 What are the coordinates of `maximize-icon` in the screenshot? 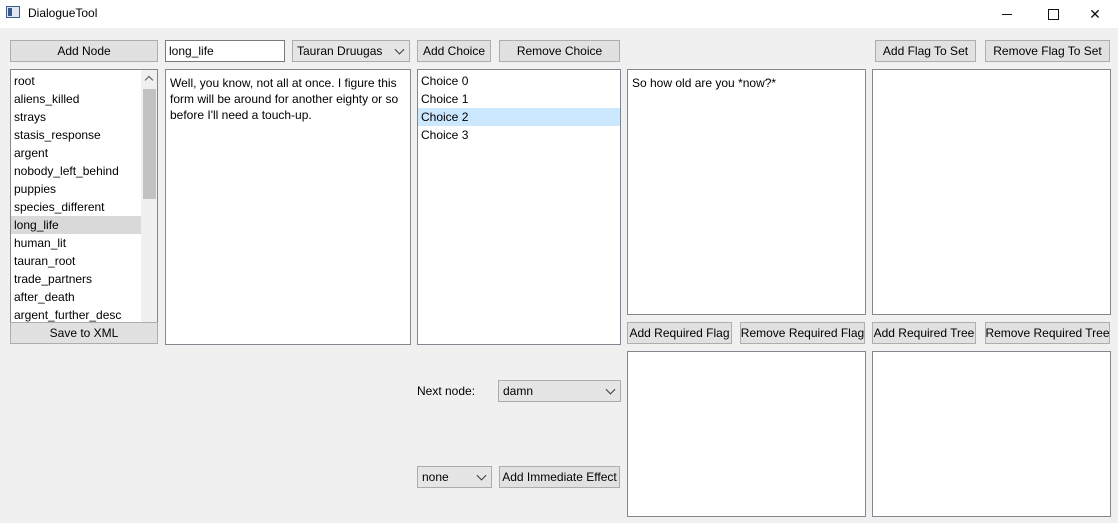 It's located at (1053, 14).